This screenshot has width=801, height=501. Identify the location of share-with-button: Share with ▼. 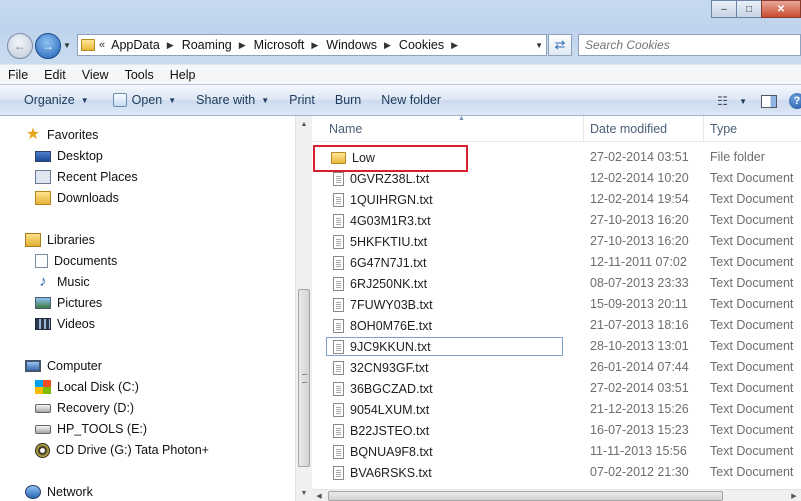
(232, 100).